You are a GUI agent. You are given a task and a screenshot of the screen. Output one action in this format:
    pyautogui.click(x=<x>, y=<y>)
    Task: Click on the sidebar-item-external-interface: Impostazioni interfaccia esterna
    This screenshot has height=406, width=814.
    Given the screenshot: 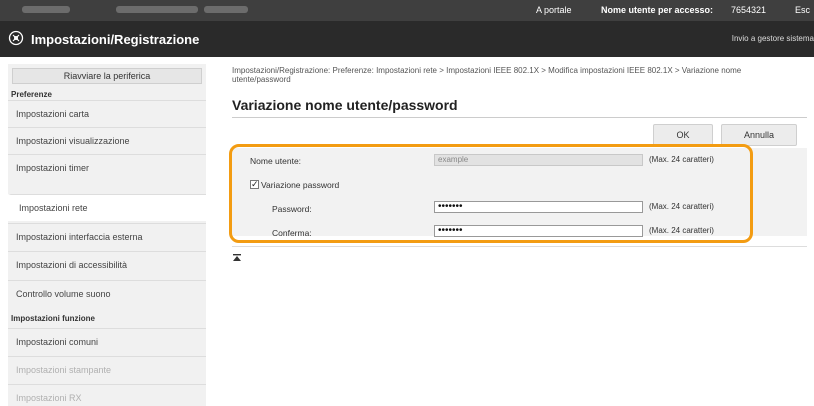 What is the action you would take?
    pyautogui.click(x=107, y=236)
    